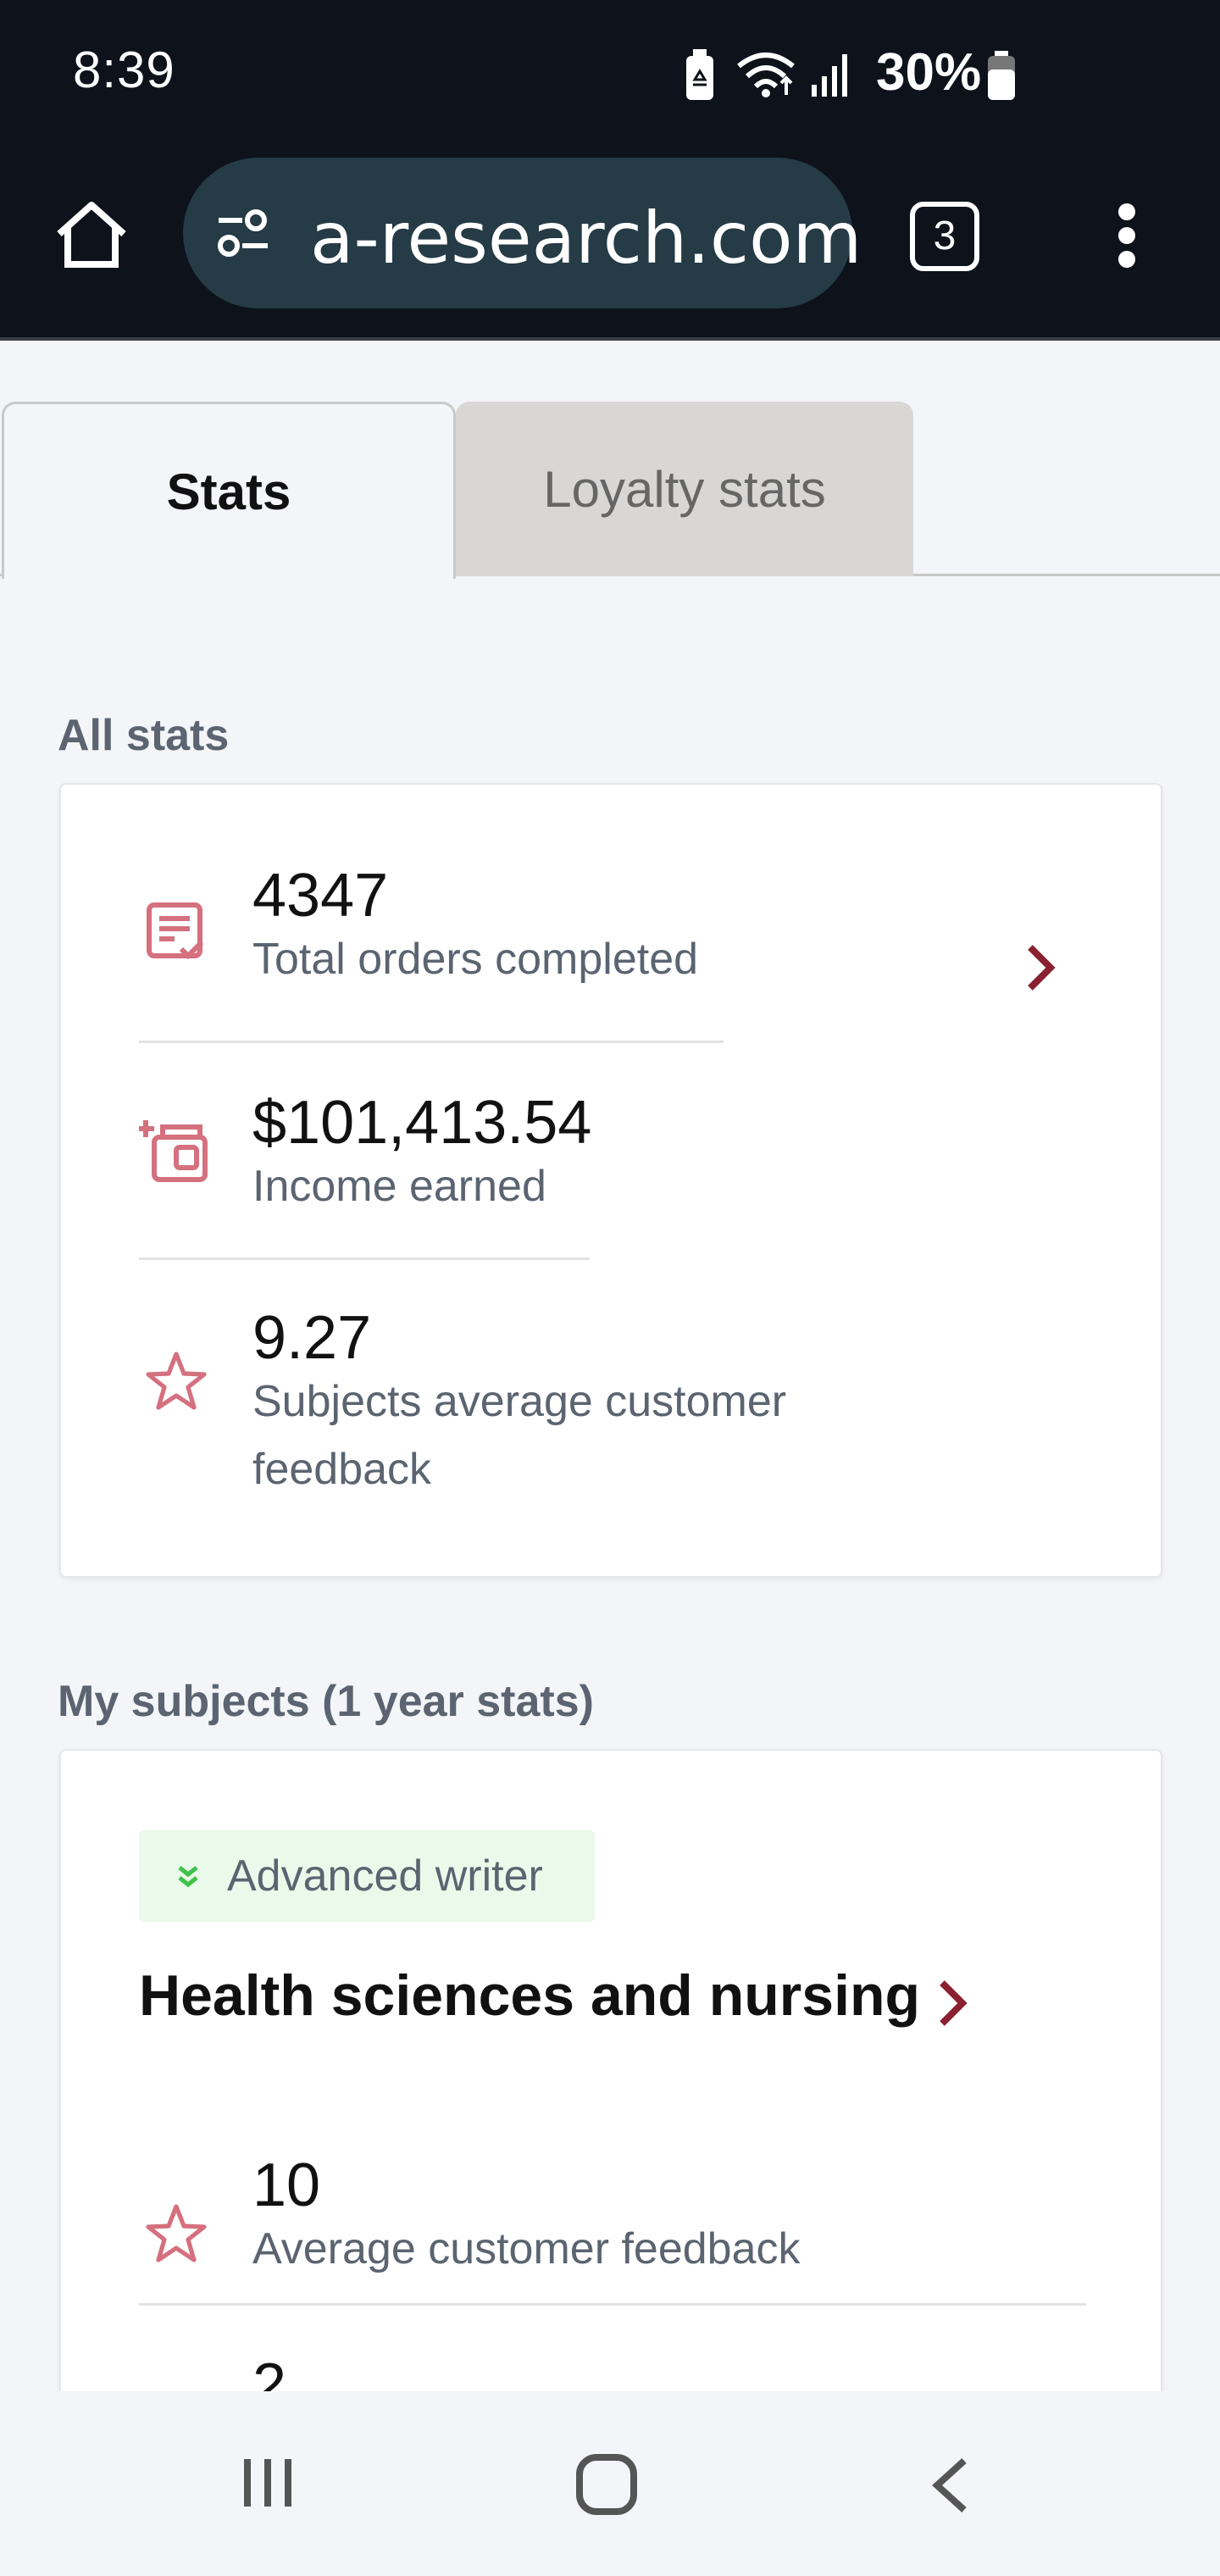  What do you see at coordinates (606, 2484) in the screenshot?
I see `home-button` at bounding box center [606, 2484].